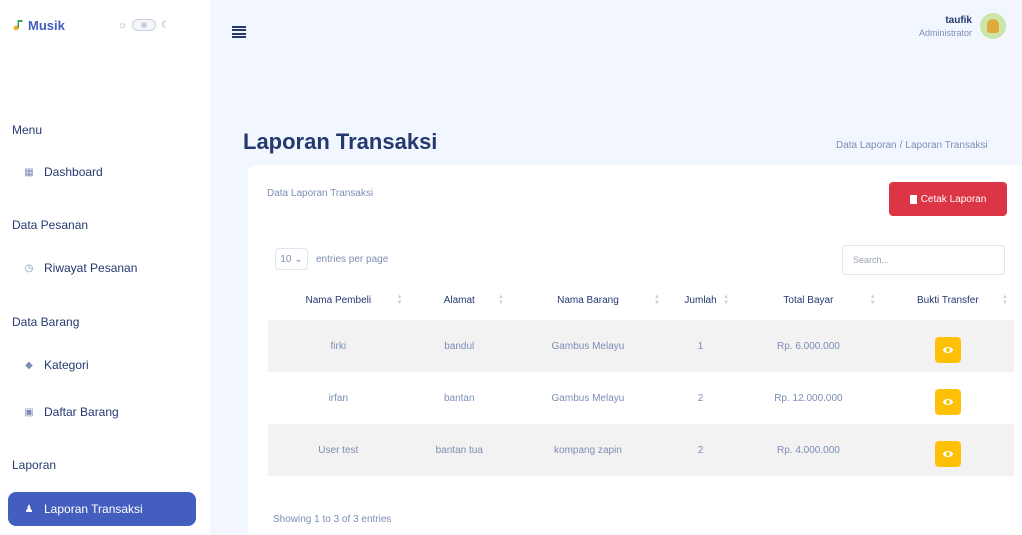 The width and height of the screenshot is (1022, 535). Describe the element at coordinates (953, 199) in the screenshot. I see `print-report-label: Cetak Laporan` at that location.